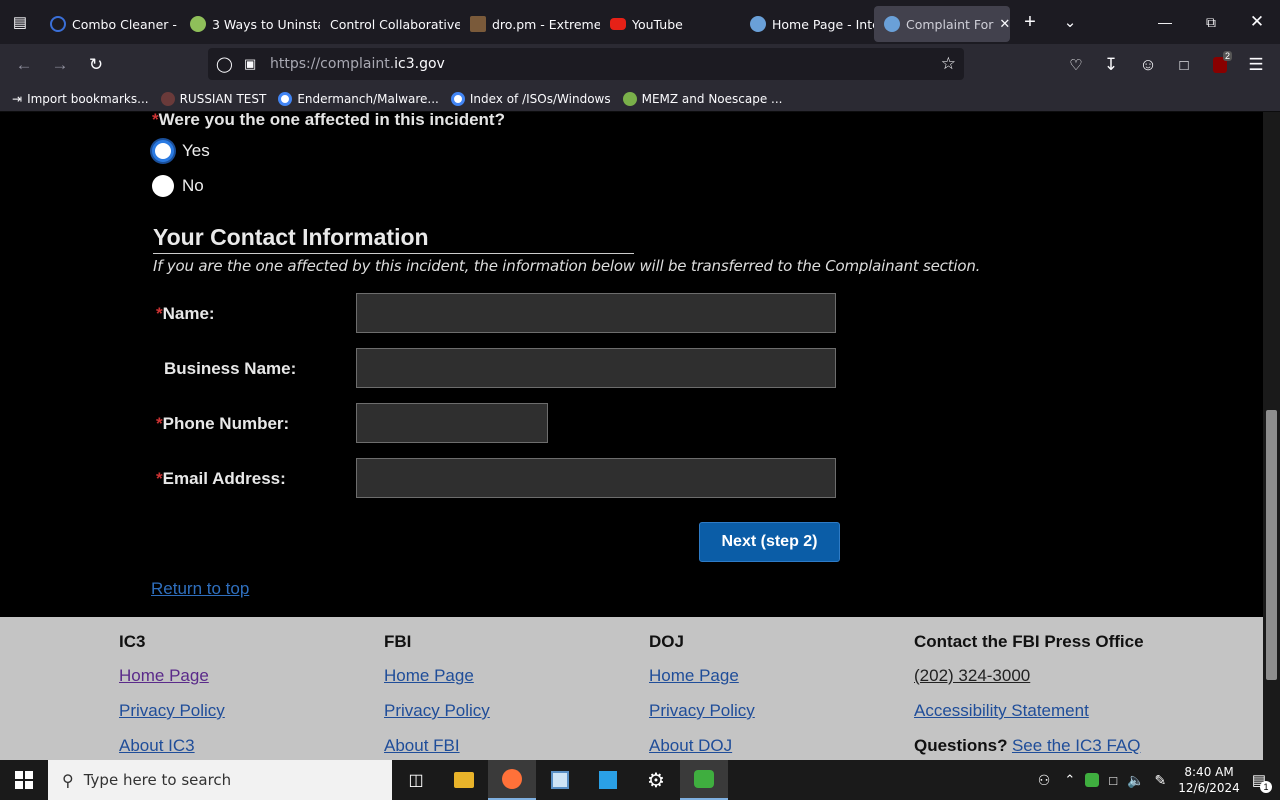 The width and height of the screenshot is (1280, 800). Describe the element at coordinates (250, 64) in the screenshot. I see `lock-icon: ▣` at that location.